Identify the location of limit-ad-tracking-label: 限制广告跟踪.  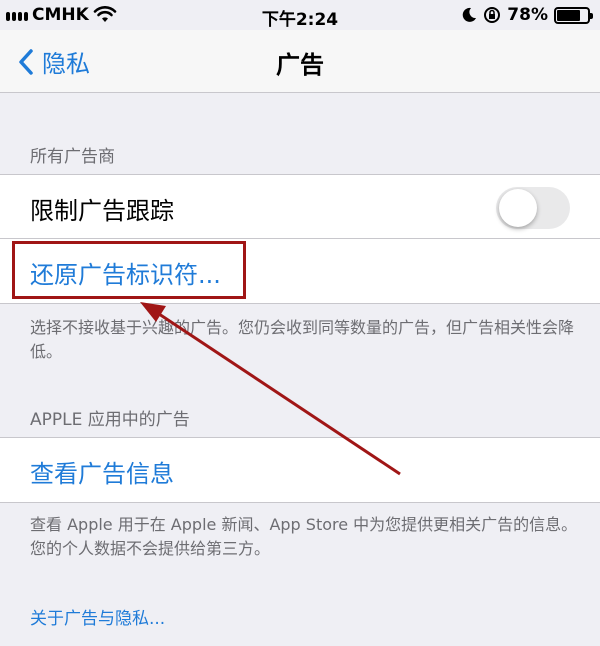
(102, 211).